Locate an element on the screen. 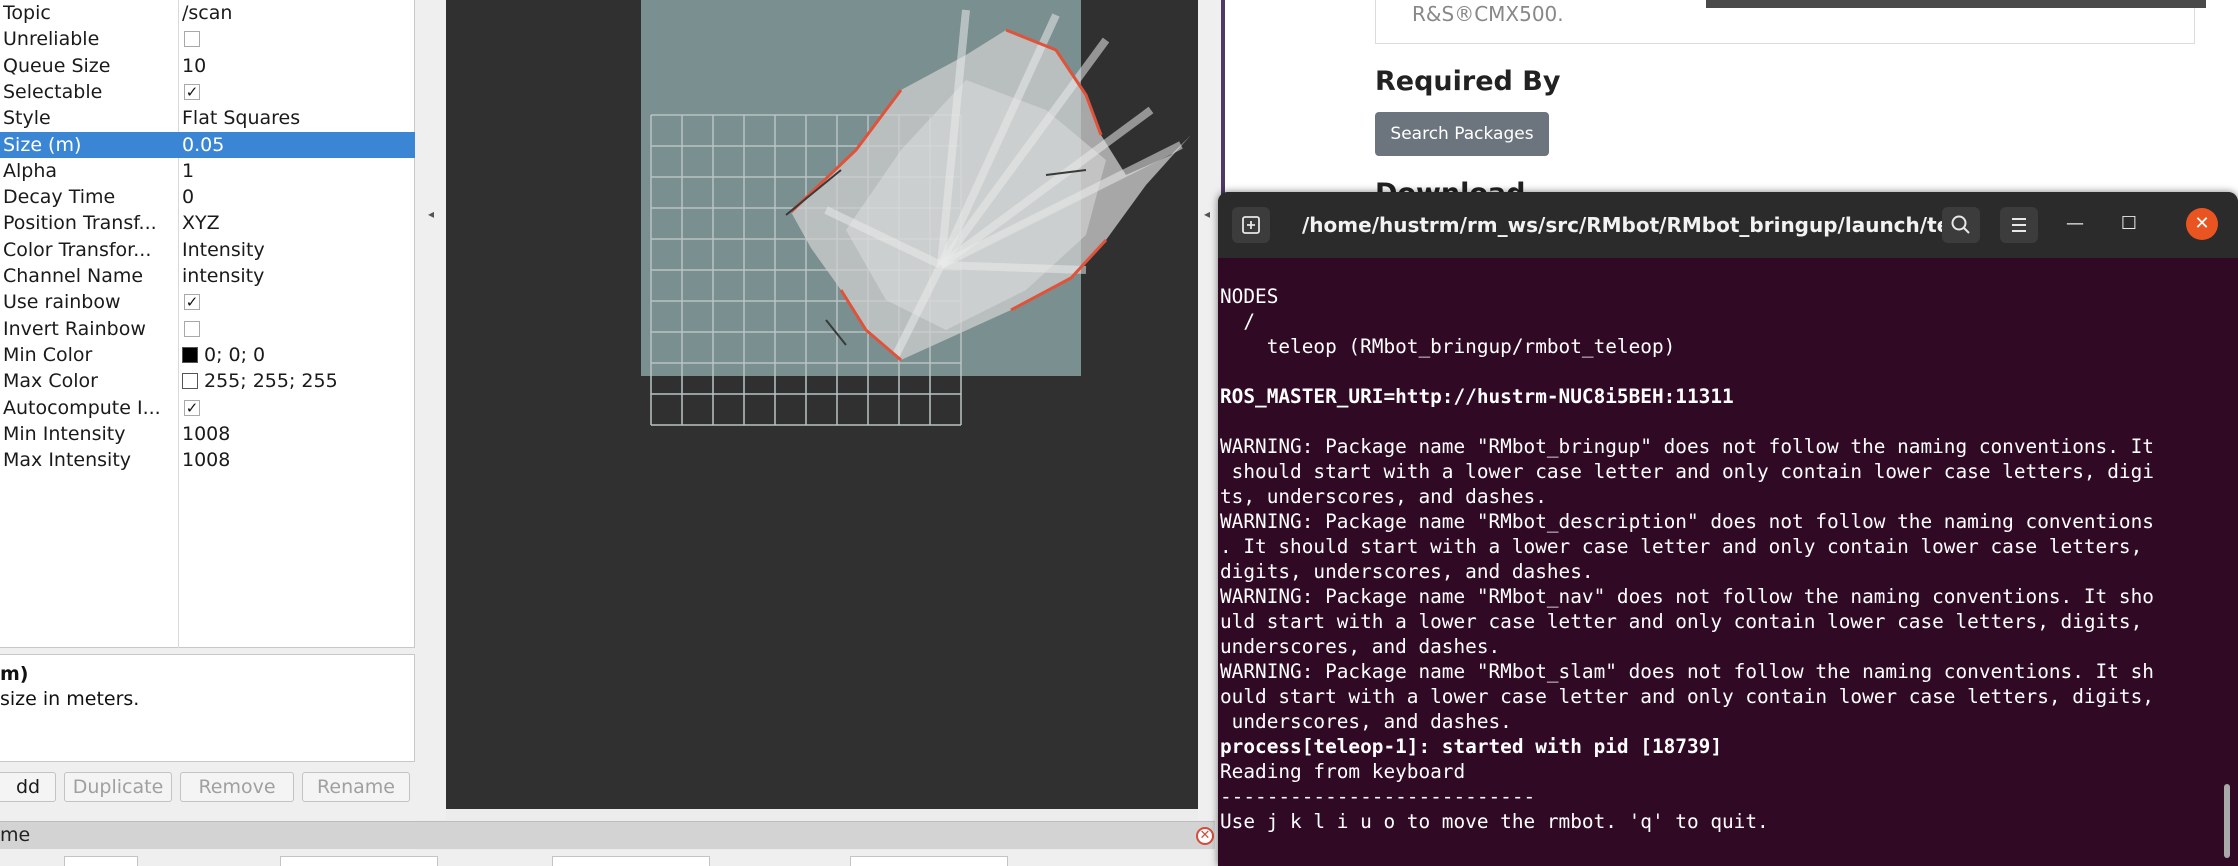  property-row: Unreliable is located at coordinates (207, 39).